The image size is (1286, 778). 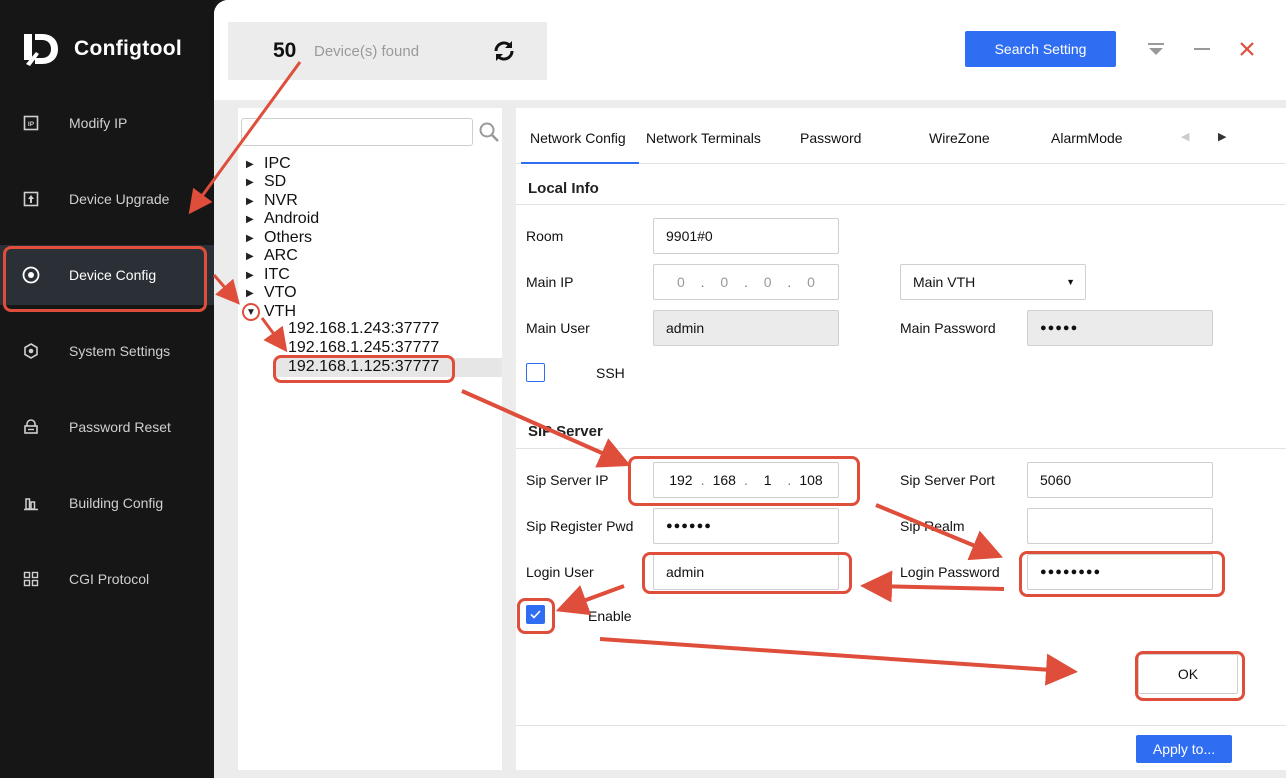 I want to click on svg-text: IP, so click(x=31, y=124).